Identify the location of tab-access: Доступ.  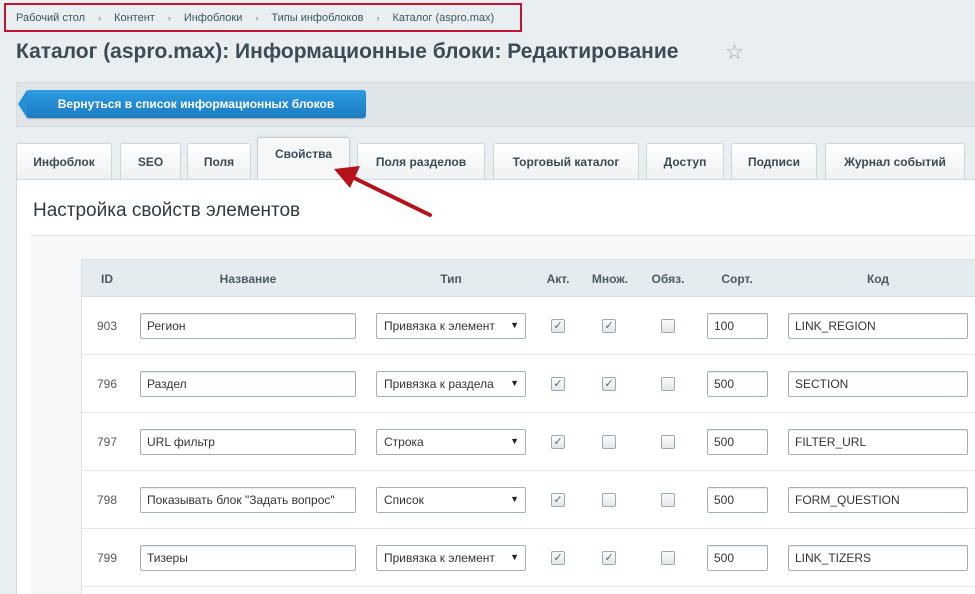
(685, 161).